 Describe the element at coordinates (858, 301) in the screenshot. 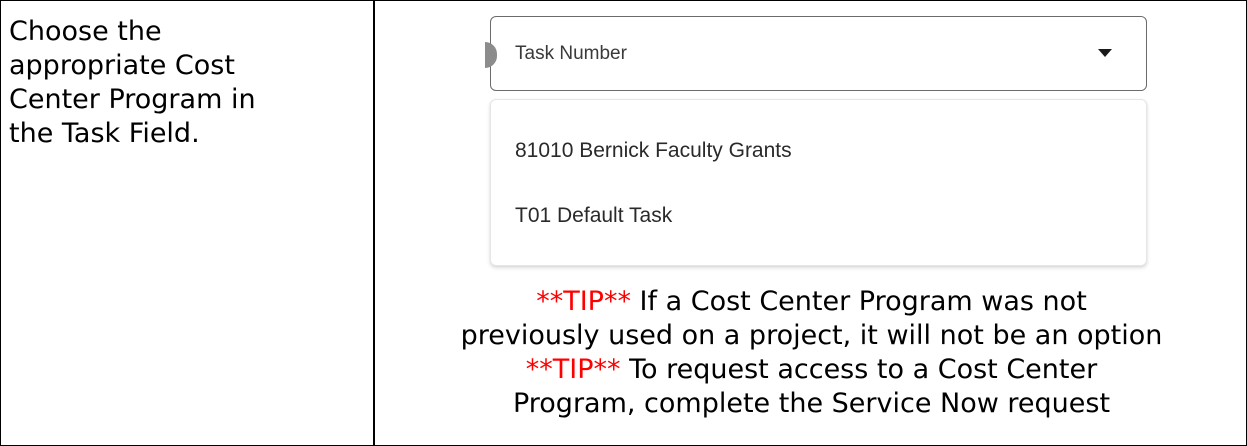

I see `tip-text: If a Cost Center Program was not` at that location.